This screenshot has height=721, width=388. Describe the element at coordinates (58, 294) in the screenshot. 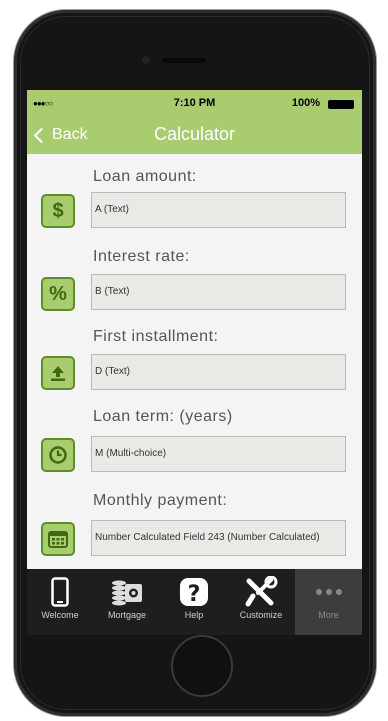

I see `percent-icon: %` at that location.